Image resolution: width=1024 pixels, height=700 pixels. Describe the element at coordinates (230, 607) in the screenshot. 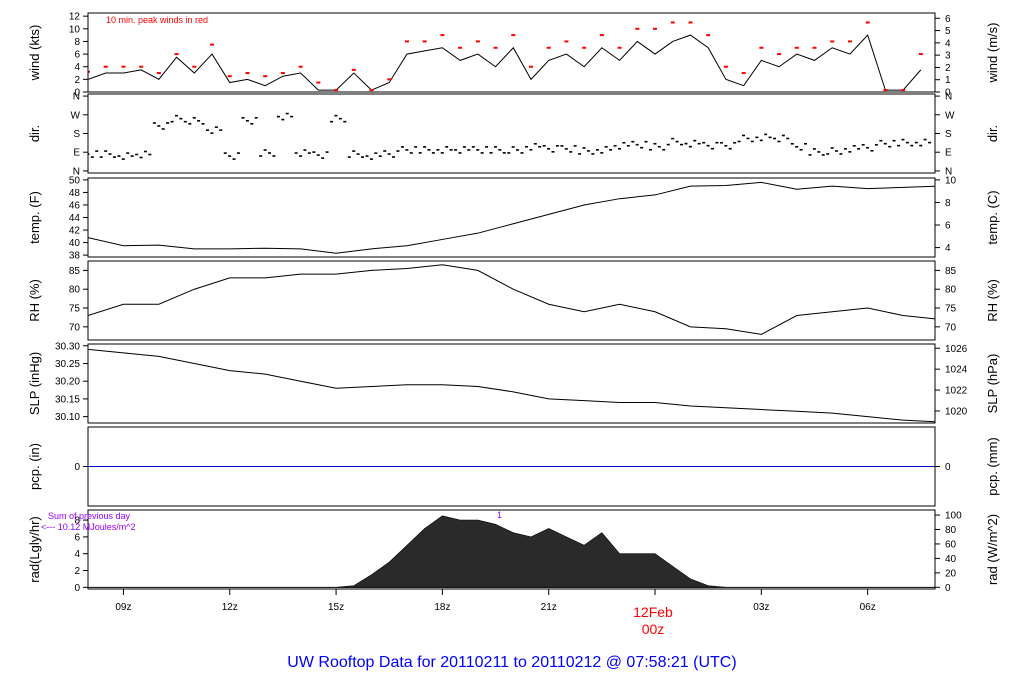

I see `x-tick-label: 12z` at that location.